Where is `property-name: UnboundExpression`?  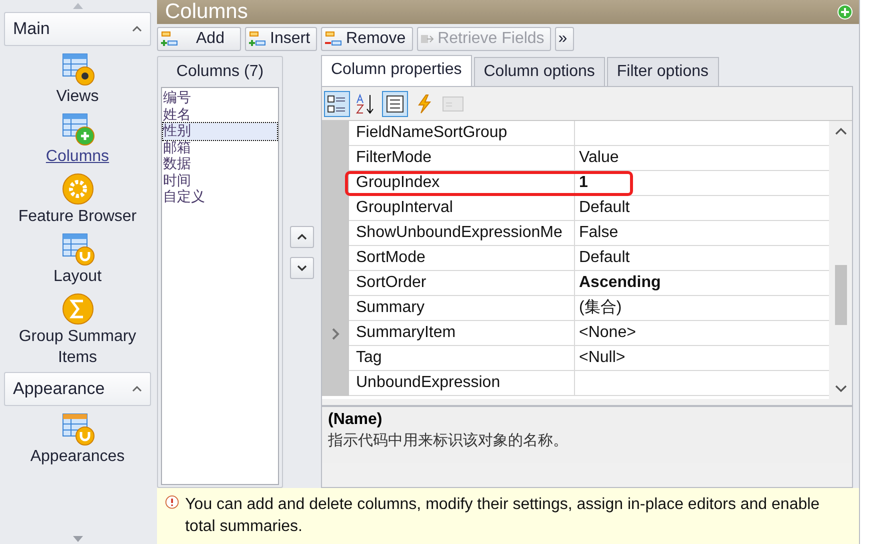 property-name: UnboundExpression is located at coordinates (462, 383).